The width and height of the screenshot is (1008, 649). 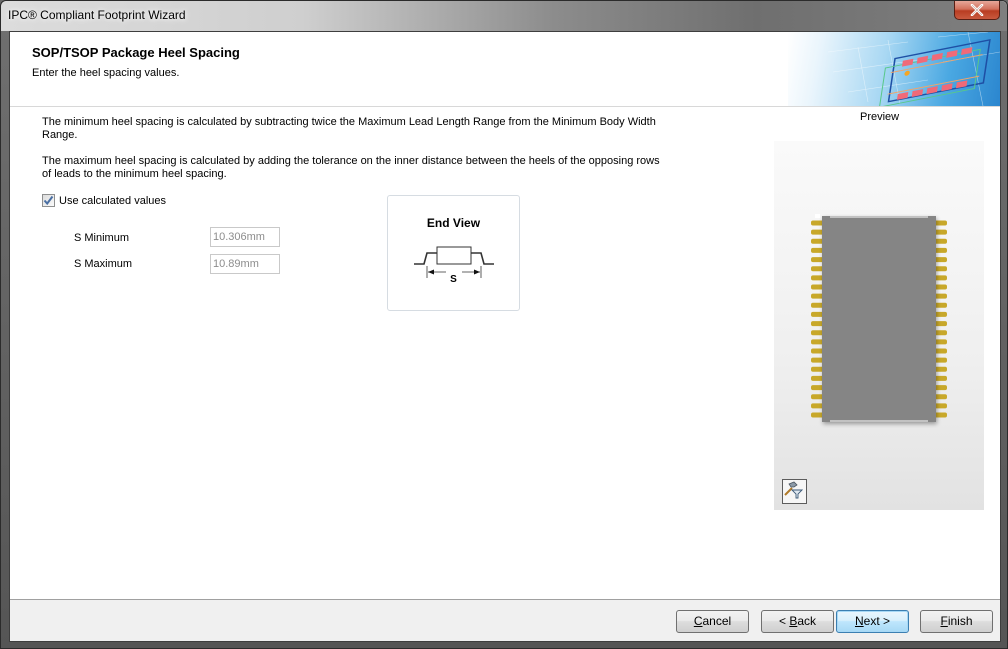 I want to click on end-view-dimension-label: S, so click(x=453, y=279).